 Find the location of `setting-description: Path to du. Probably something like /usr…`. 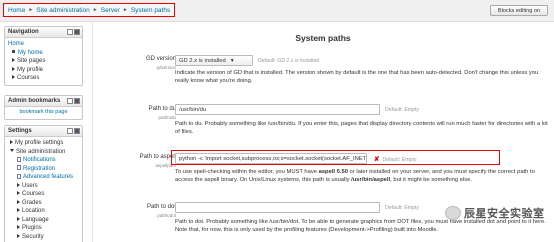

setting-description: Path to du. Probably something like /usr… is located at coordinates (361, 128).